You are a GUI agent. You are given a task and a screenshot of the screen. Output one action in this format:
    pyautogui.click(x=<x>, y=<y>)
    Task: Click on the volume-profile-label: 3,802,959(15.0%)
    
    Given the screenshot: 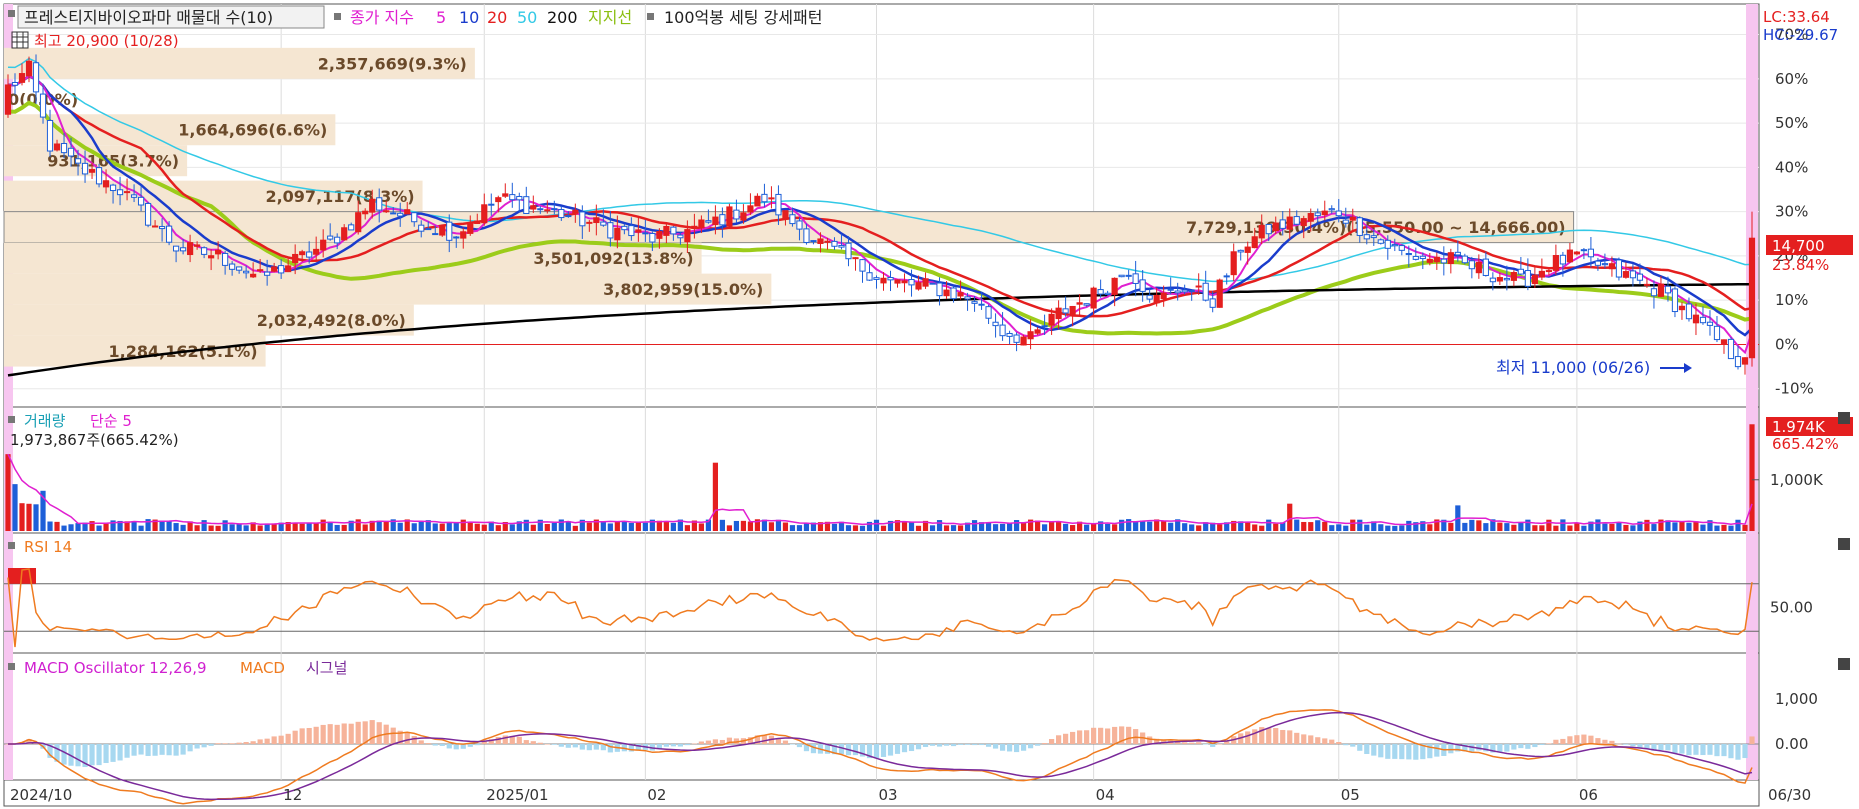 What is the action you would take?
    pyautogui.click(x=683, y=289)
    